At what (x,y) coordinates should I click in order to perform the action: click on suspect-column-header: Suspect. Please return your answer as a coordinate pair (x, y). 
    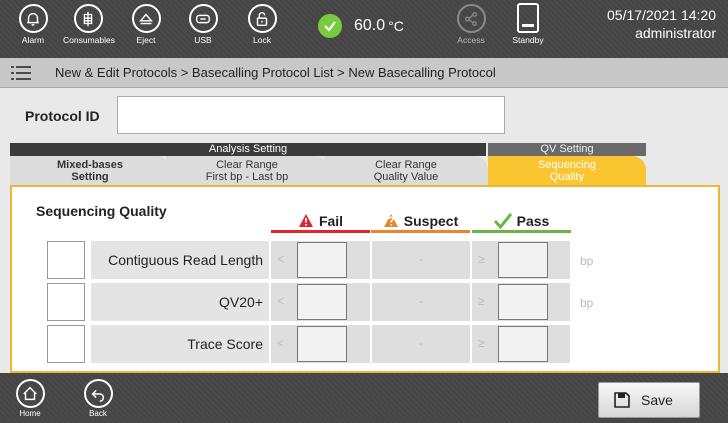
    Looking at the image, I should click on (420, 222).